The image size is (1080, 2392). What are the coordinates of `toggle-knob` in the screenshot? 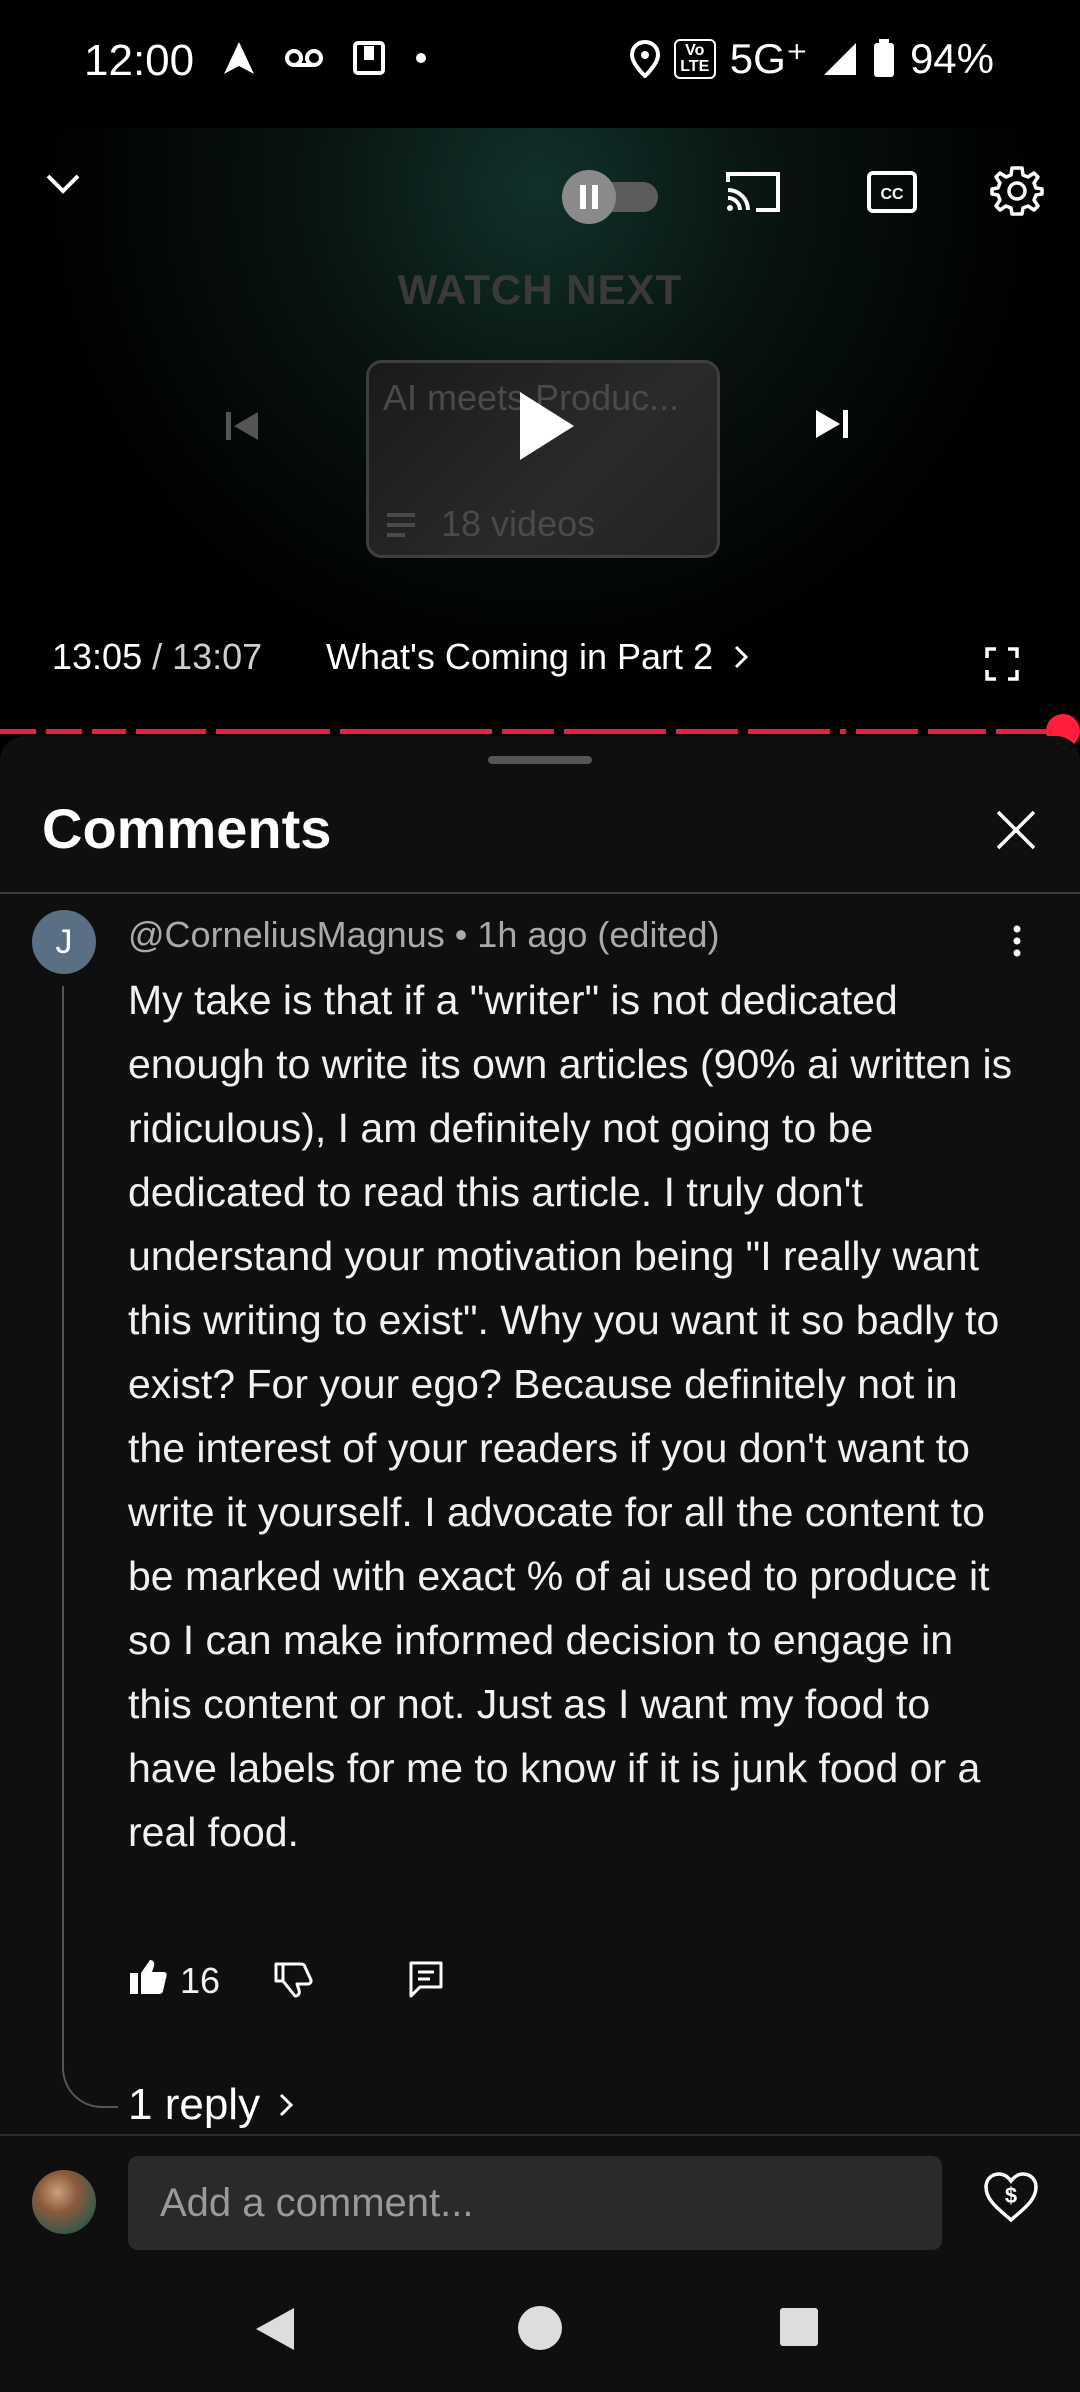 It's located at (589, 197).